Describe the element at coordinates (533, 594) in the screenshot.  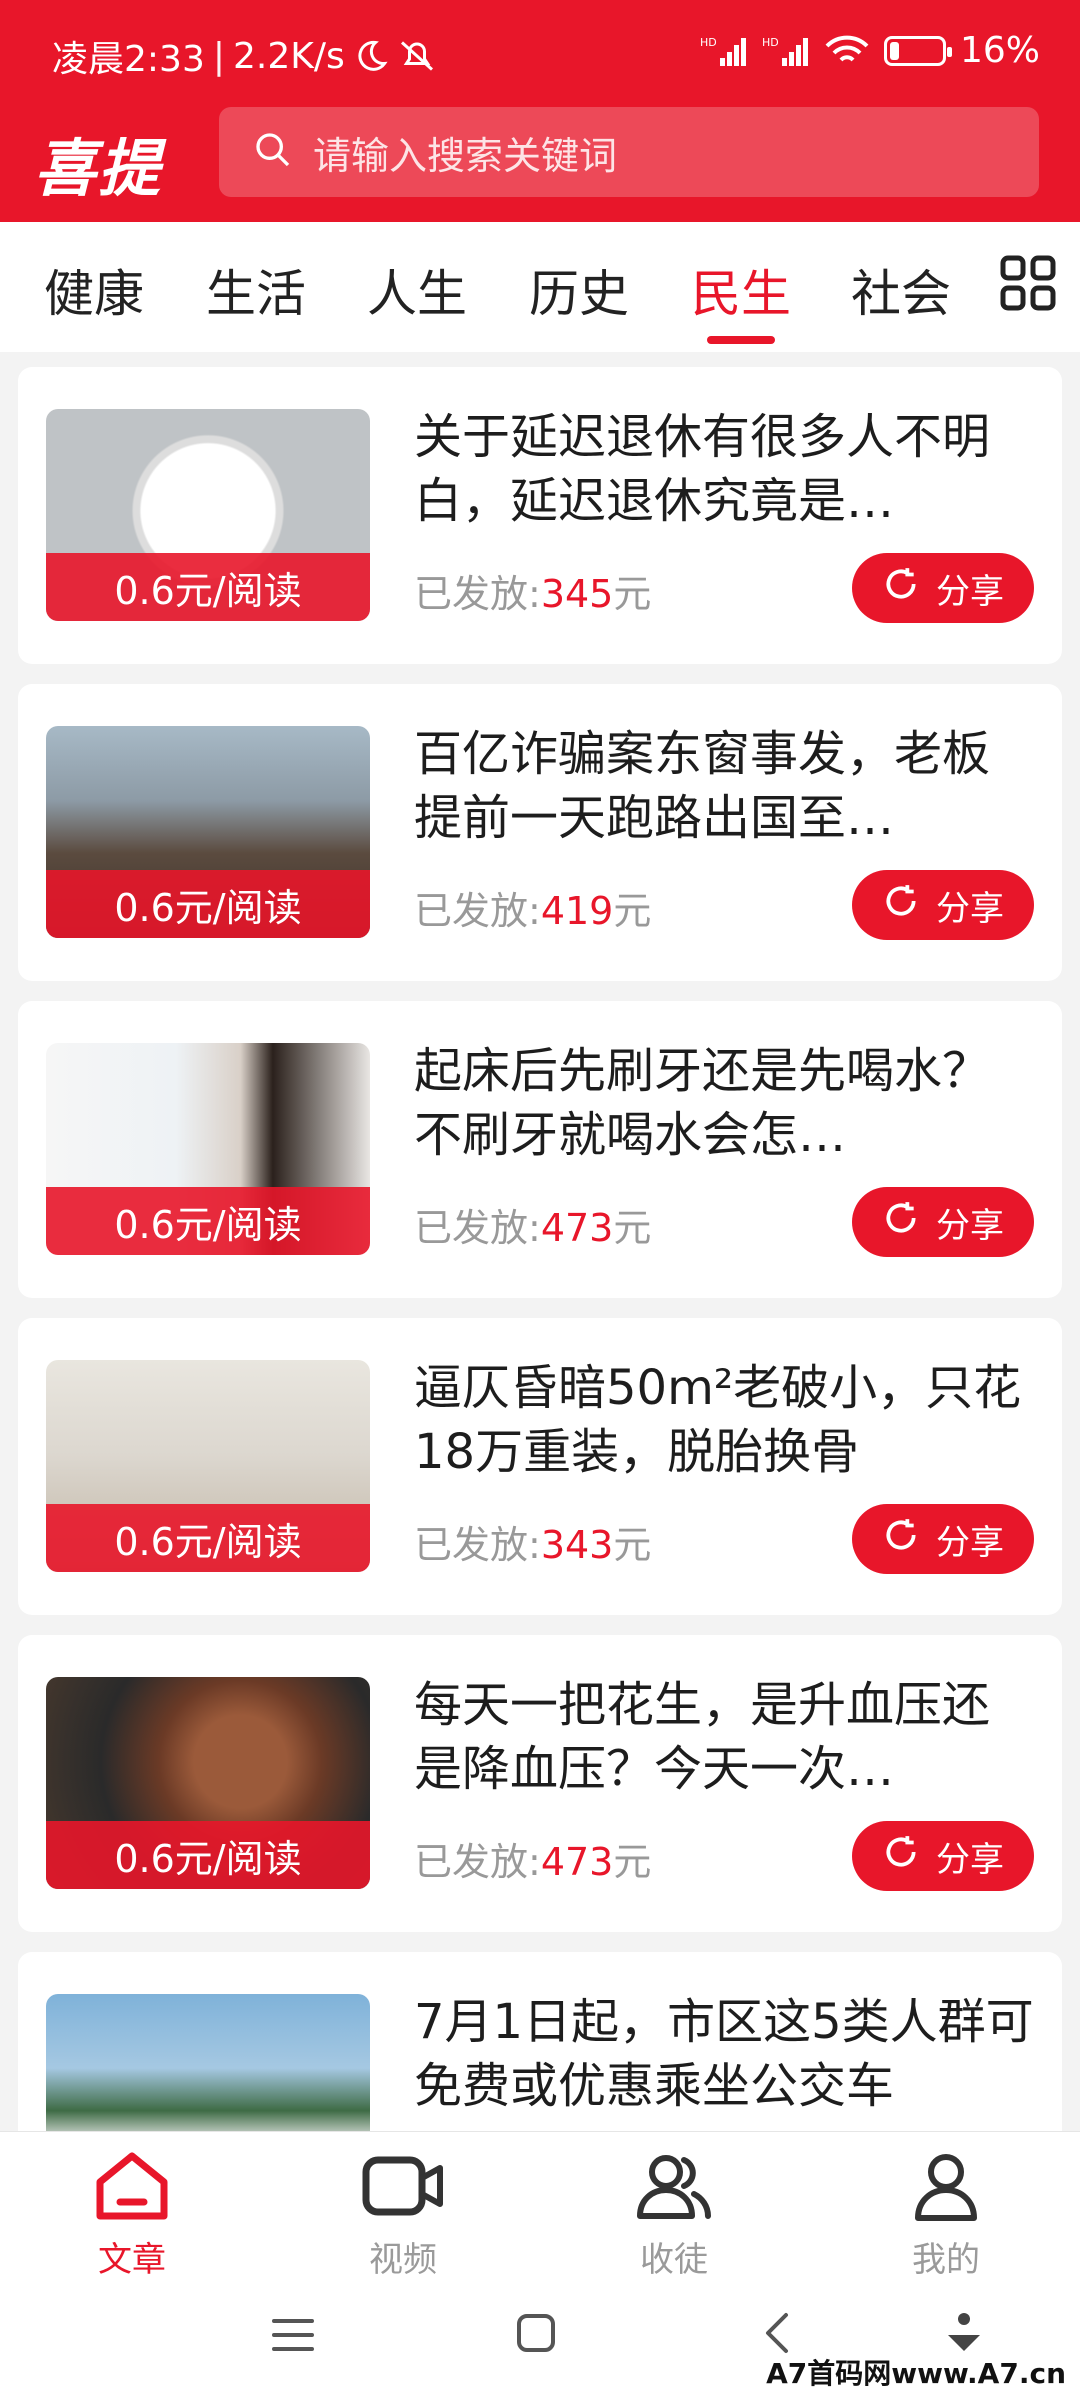
I see `paid-amount: 已发放:345元` at that location.